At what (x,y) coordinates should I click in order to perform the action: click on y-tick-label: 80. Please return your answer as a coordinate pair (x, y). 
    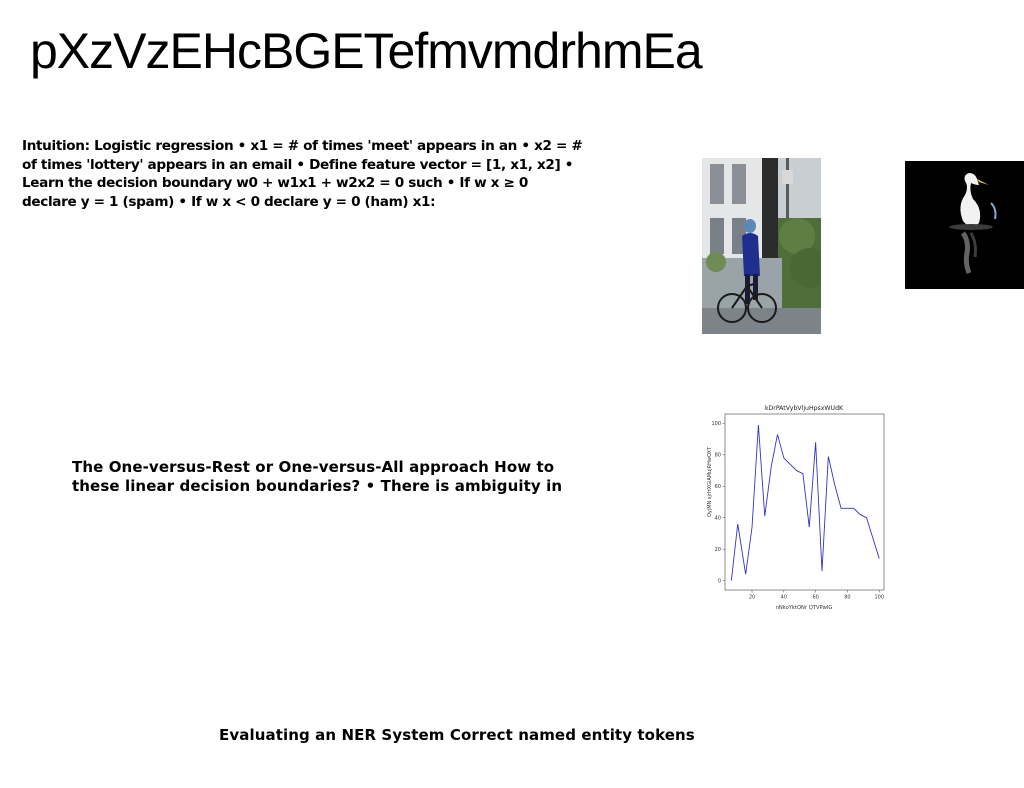
    Looking at the image, I should click on (718, 456).